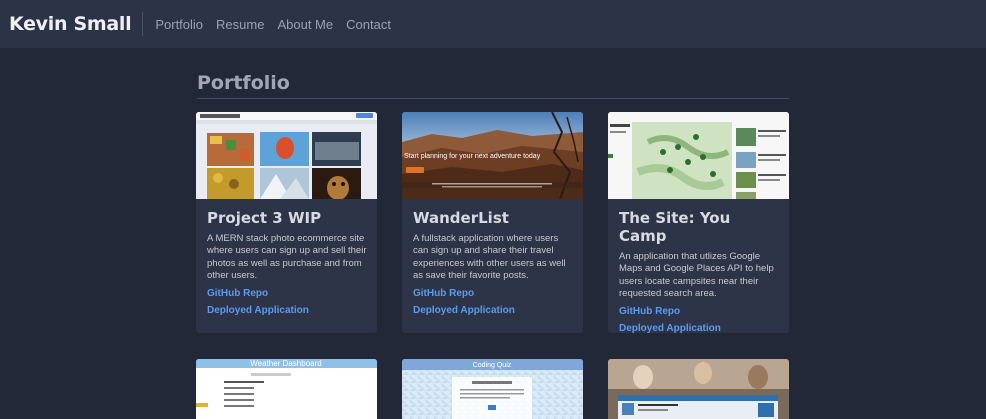 This screenshot has height=419, width=986. Describe the element at coordinates (698, 155) in the screenshot. I see `project-3-screenshot` at that location.